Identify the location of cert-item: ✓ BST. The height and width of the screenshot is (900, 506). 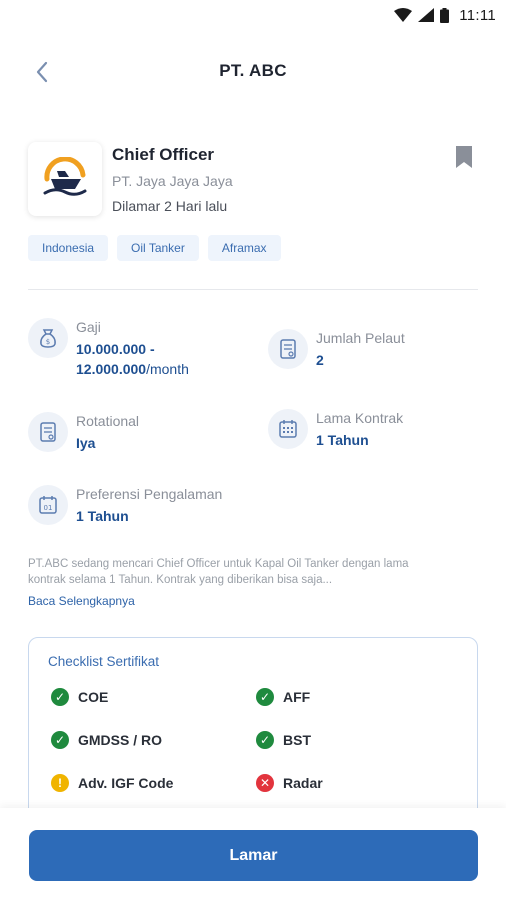
(283, 740).